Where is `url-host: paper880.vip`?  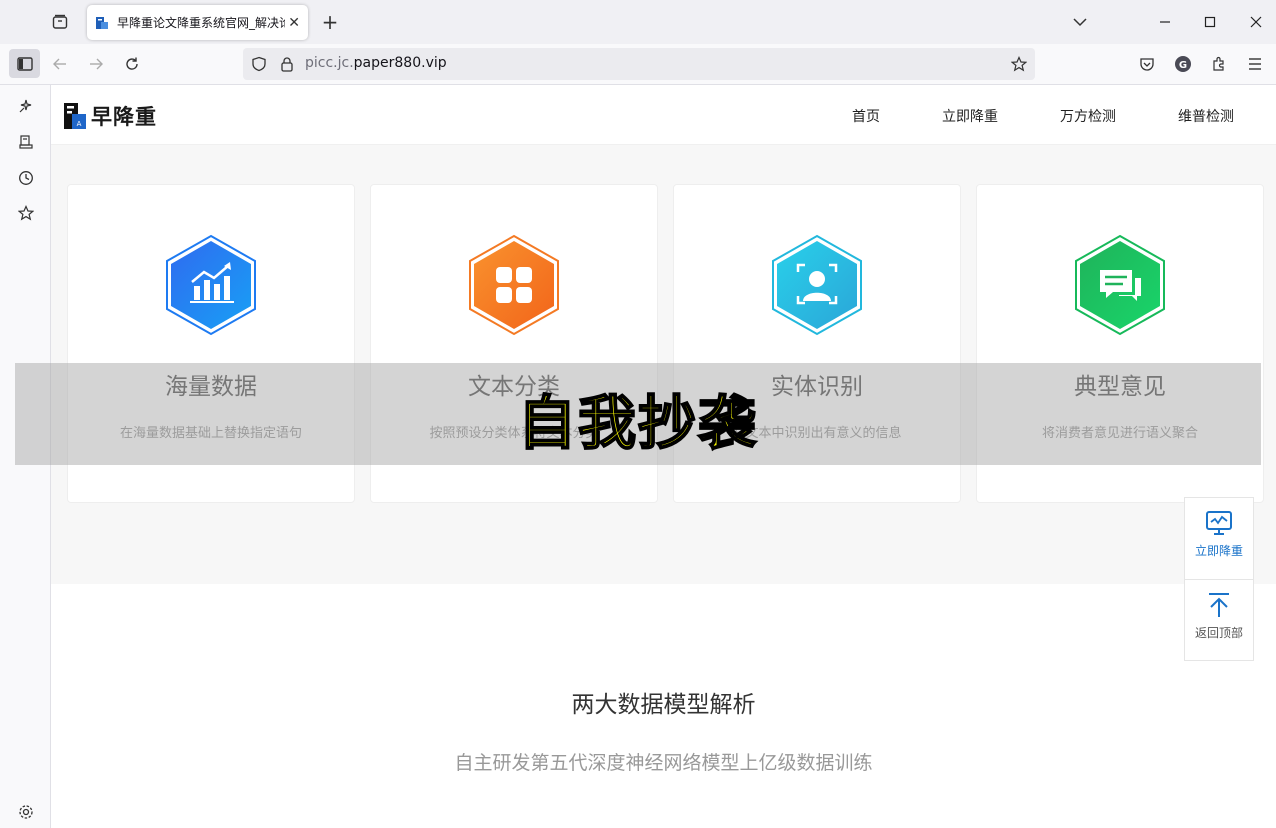 url-host: paper880.vip is located at coordinates (400, 63).